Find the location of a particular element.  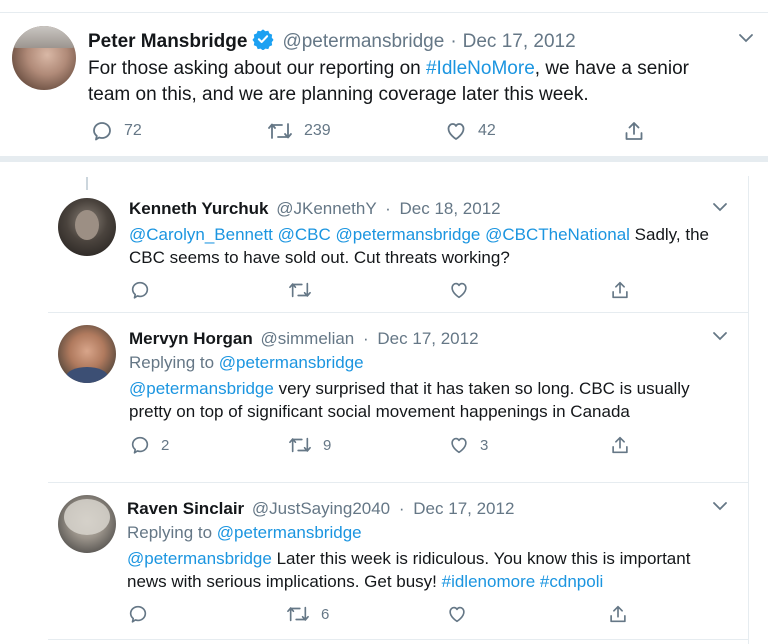

hashtag-link: #IdleNoMore is located at coordinates (480, 68).